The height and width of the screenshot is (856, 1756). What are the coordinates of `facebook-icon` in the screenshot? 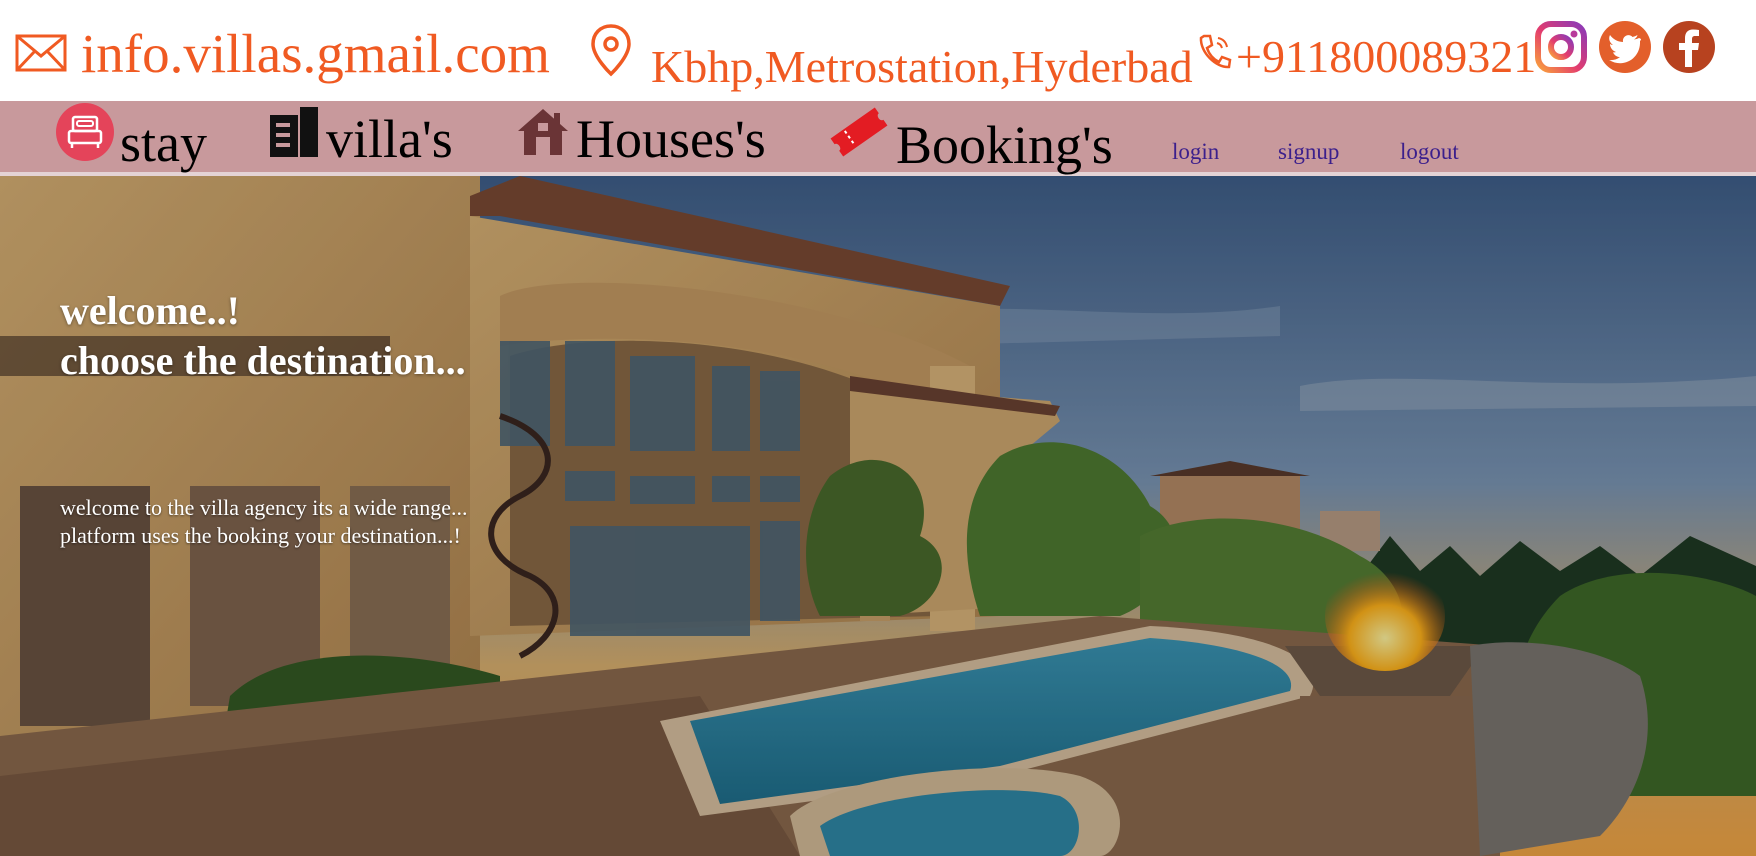 It's located at (1689, 47).